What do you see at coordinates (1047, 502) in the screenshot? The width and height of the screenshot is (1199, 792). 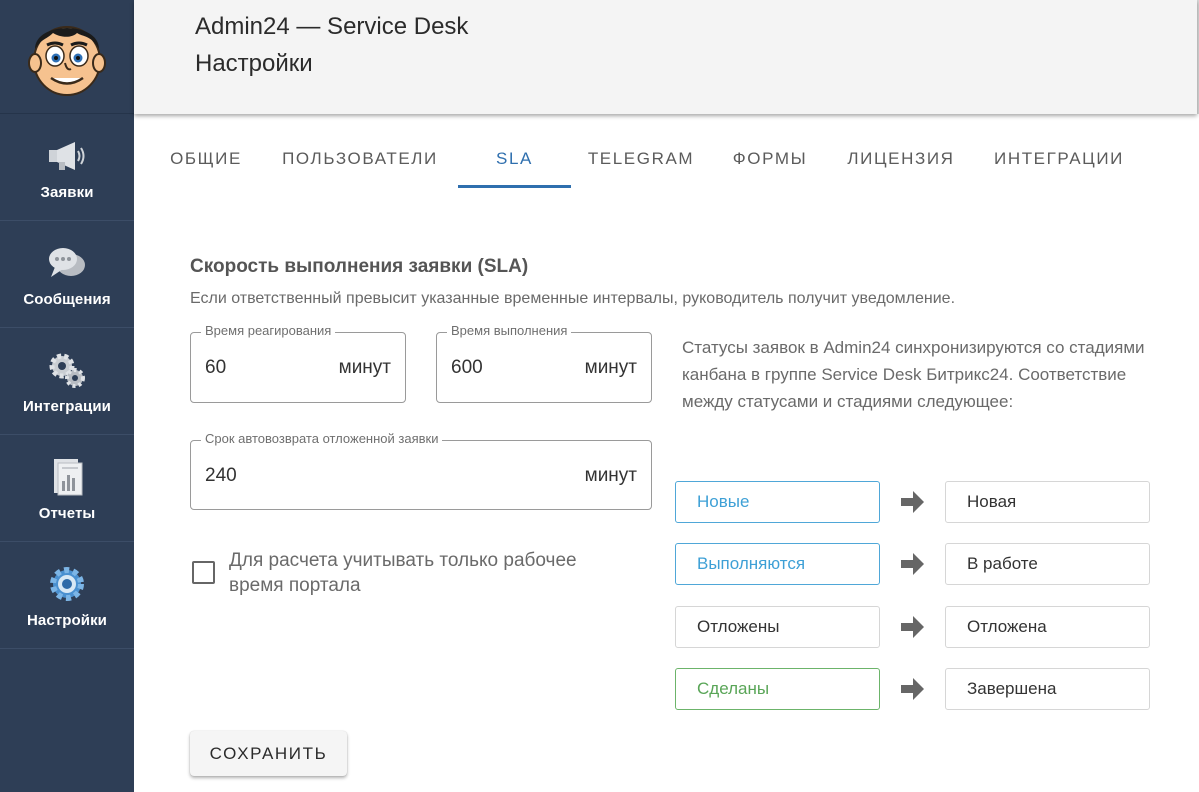 I see `stage-new: Новая` at bounding box center [1047, 502].